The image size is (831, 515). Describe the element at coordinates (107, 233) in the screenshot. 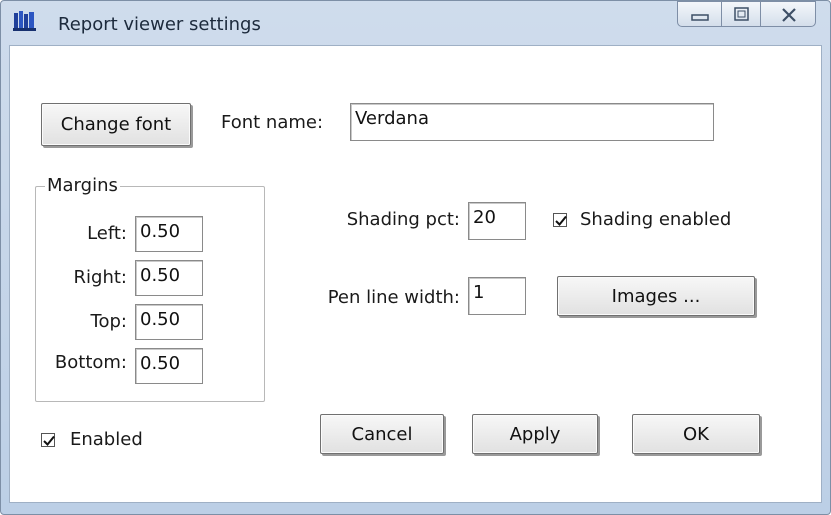

I see `margin-left-label: Left:` at that location.